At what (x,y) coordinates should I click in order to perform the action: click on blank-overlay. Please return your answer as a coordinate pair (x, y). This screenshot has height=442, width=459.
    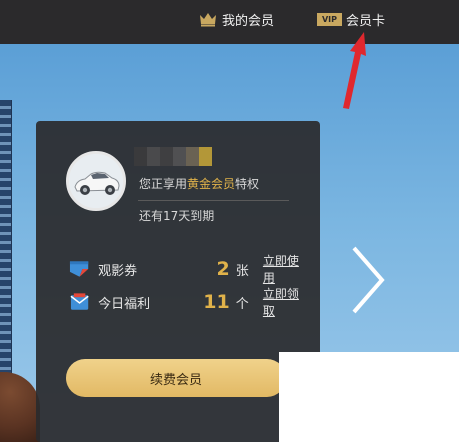
    Looking at the image, I should click on (369, 397).